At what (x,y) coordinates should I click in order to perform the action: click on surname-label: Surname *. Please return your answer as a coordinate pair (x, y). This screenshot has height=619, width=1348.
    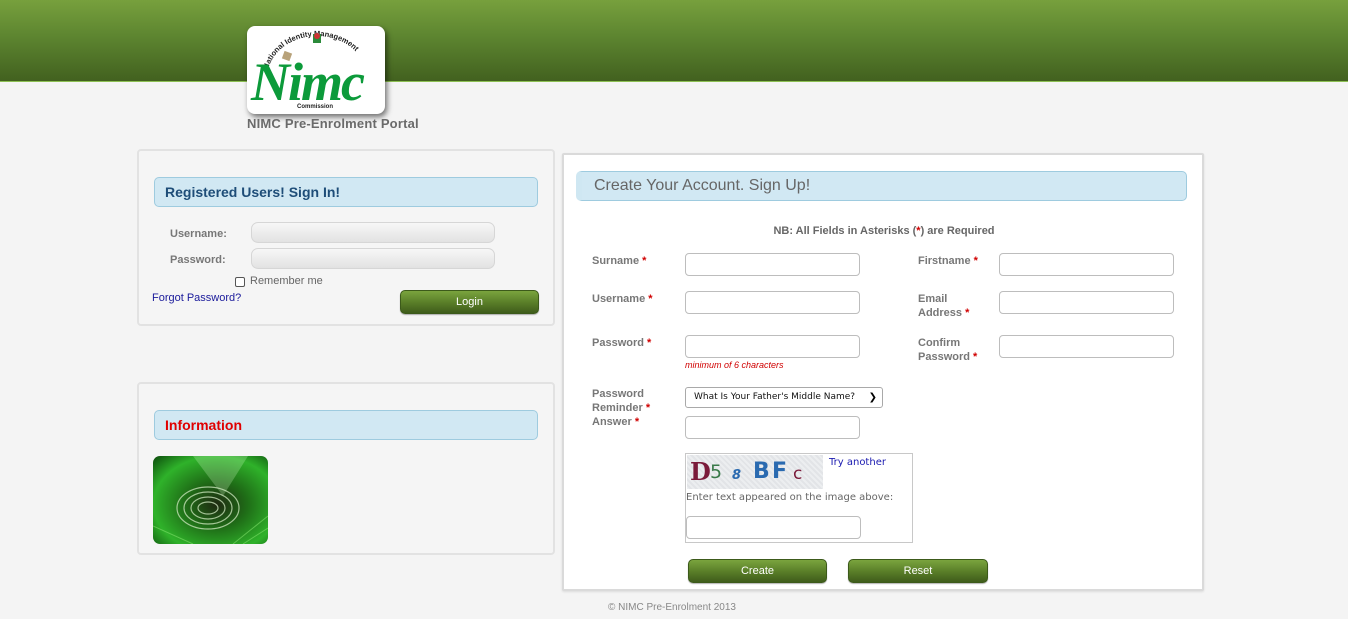
    Looking at the image, I should click on (619, 261).